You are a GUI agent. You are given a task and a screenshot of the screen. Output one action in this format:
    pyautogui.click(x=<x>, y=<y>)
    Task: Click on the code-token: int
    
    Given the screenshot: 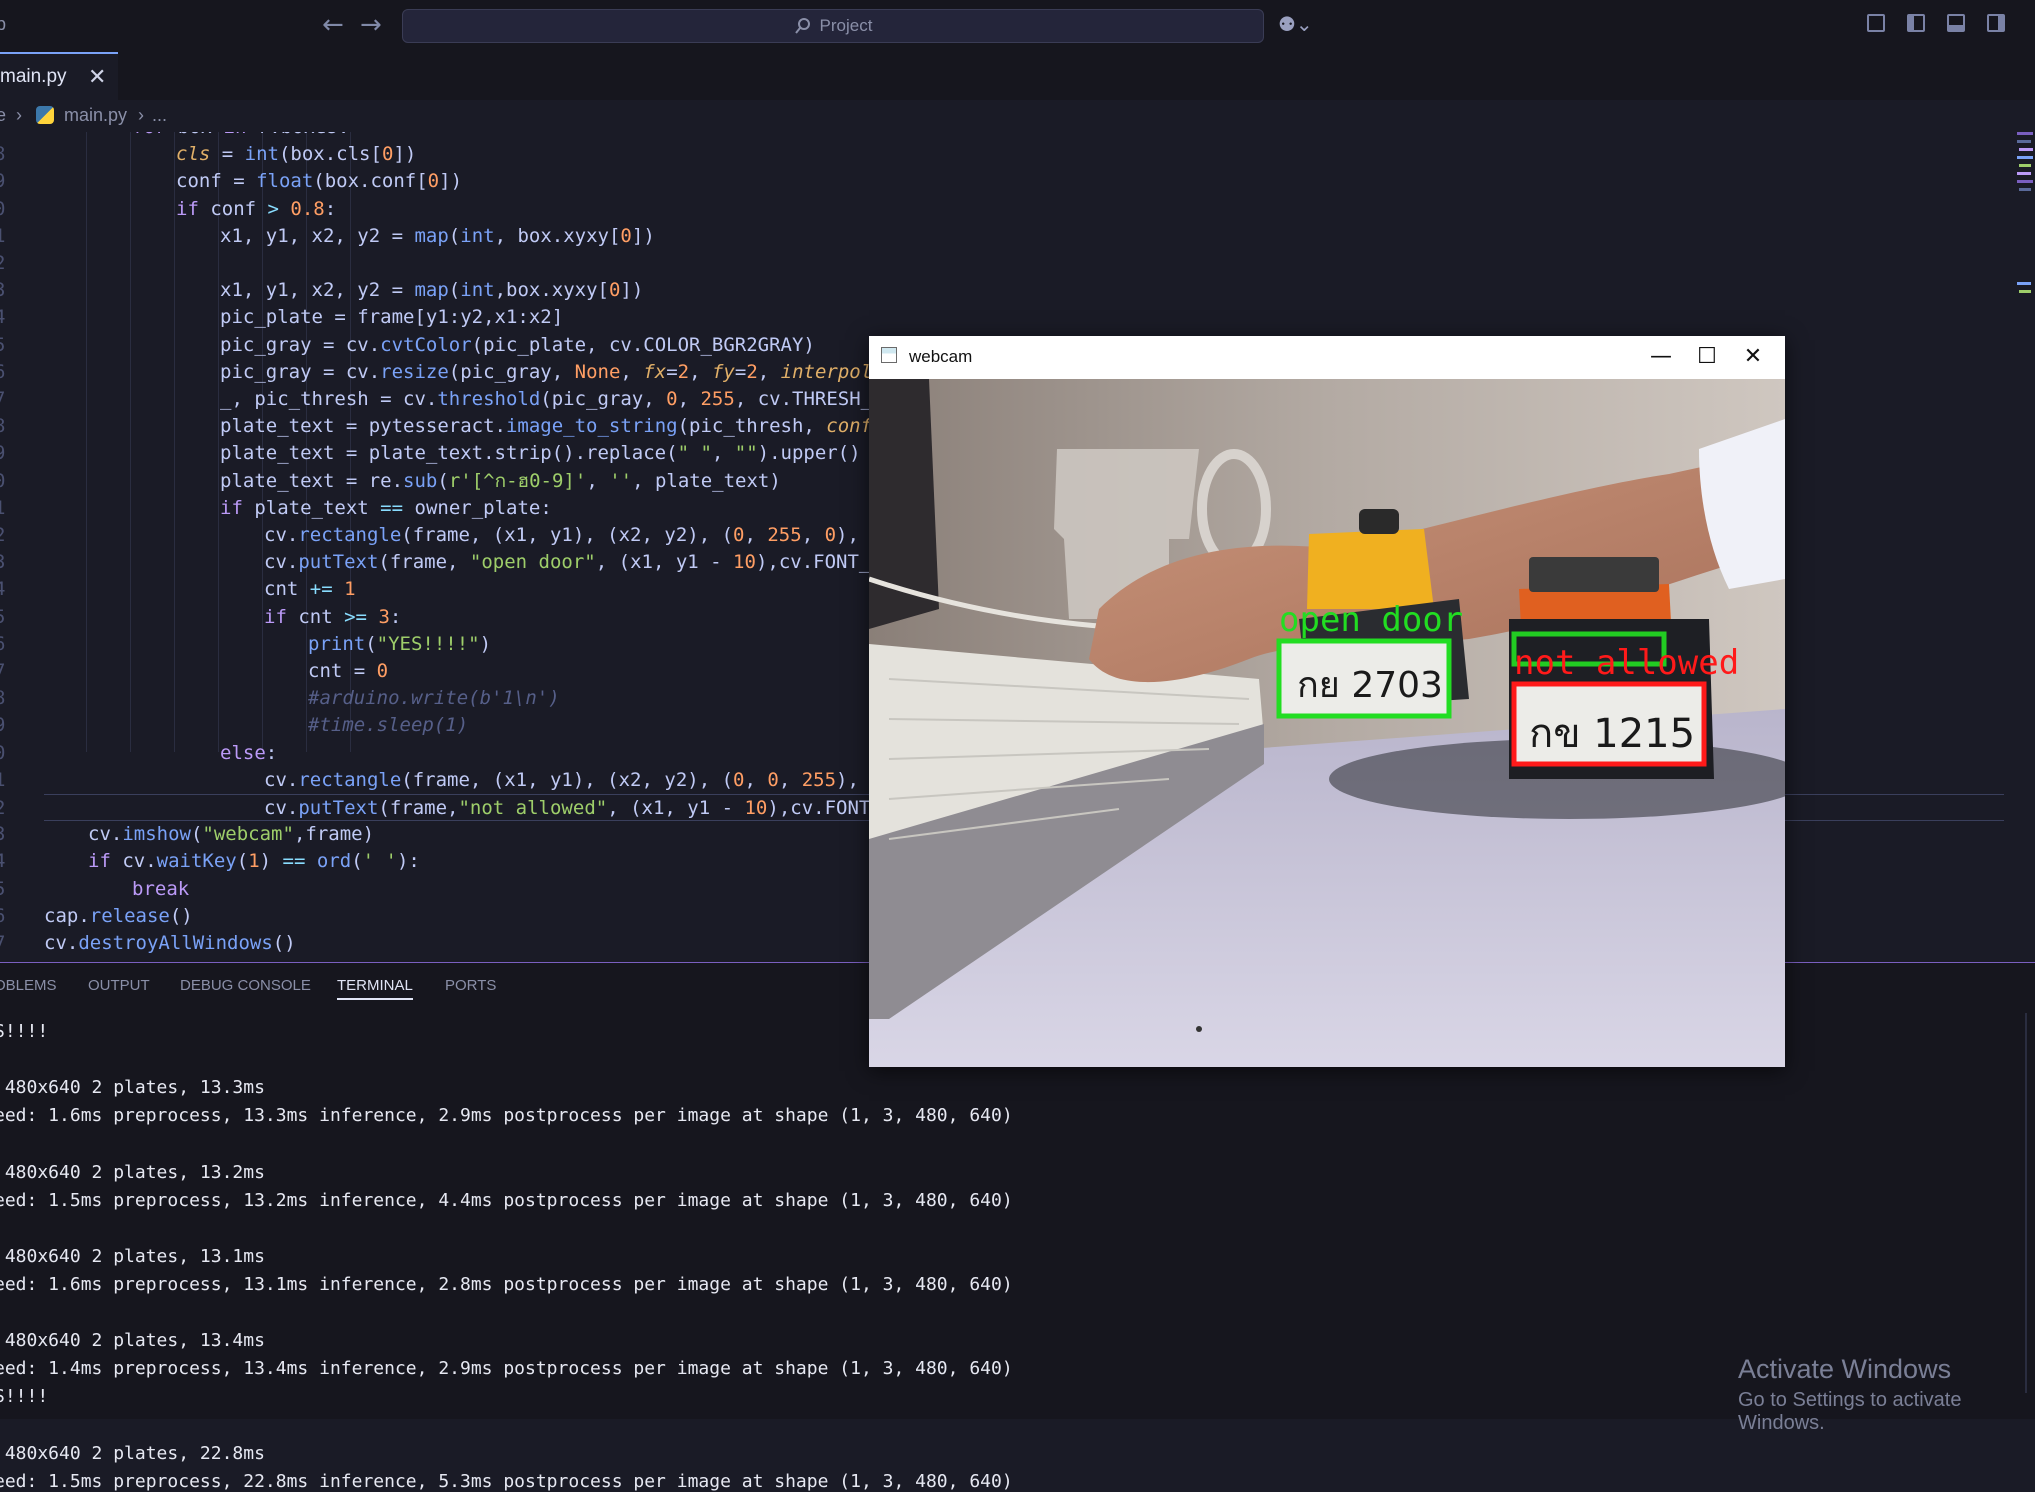 What is the action you would take?
    pyautogui.click(x=477, y=290)
    